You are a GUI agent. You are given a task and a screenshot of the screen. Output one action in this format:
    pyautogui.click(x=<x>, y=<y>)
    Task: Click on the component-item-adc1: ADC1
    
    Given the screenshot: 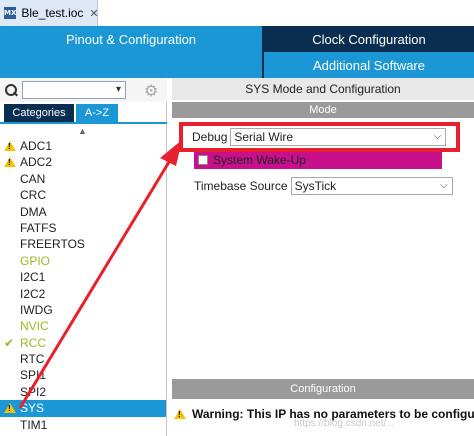 What is the action you would take?
    pyautogui.click(x=83, y=146)
    